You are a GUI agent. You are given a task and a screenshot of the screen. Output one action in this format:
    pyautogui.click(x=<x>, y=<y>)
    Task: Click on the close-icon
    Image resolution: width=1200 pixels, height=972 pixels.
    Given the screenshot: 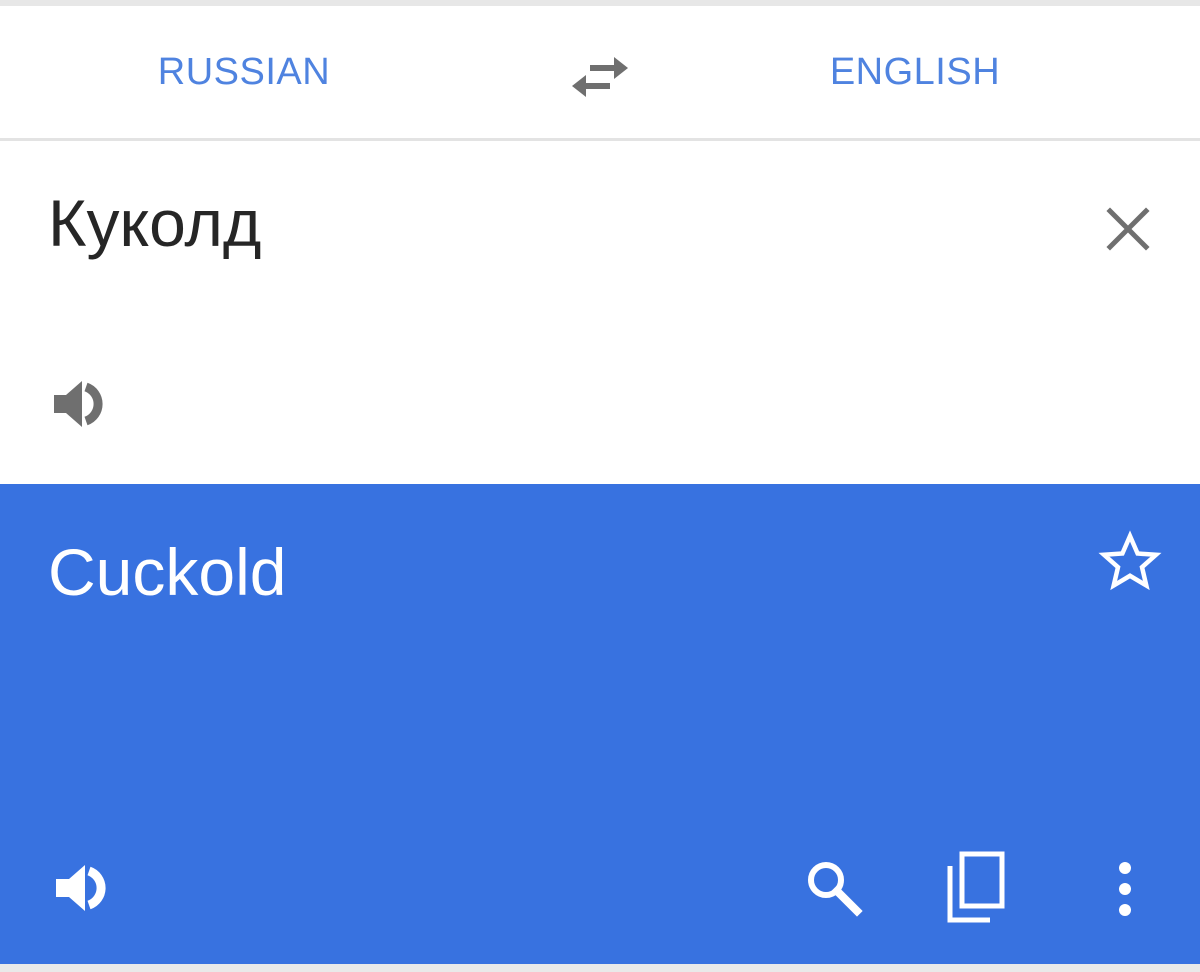 What is the action you would take?
    pyautogui.click(x=1128, y=229)
    